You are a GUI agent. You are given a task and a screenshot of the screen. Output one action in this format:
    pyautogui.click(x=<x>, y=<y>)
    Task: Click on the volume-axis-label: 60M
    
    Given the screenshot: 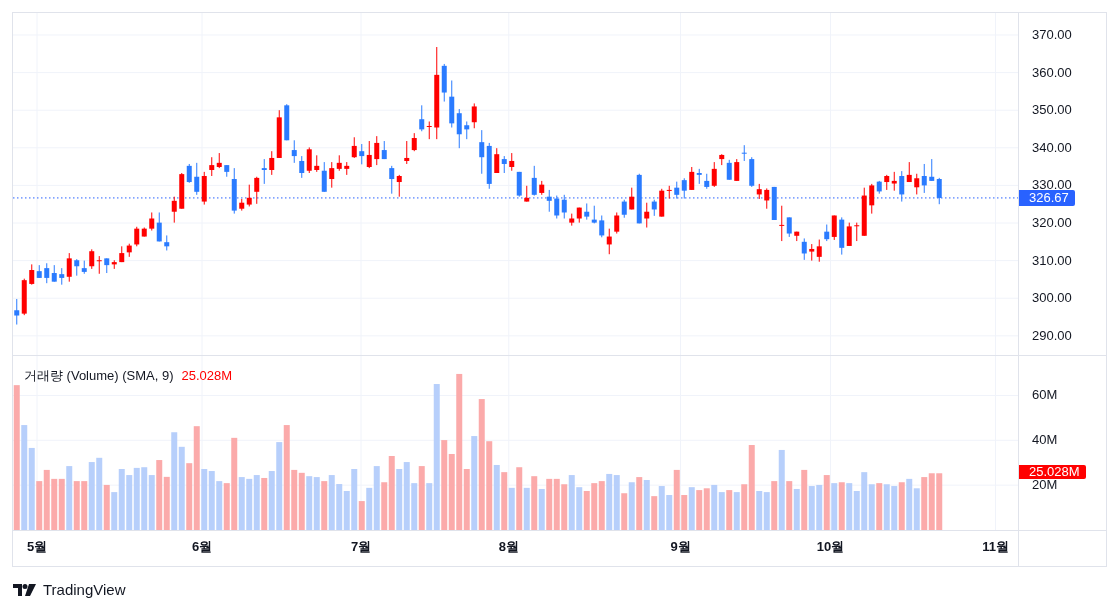 What is the action you would take?
    pyautogui.click(x=1045, y=395)
    